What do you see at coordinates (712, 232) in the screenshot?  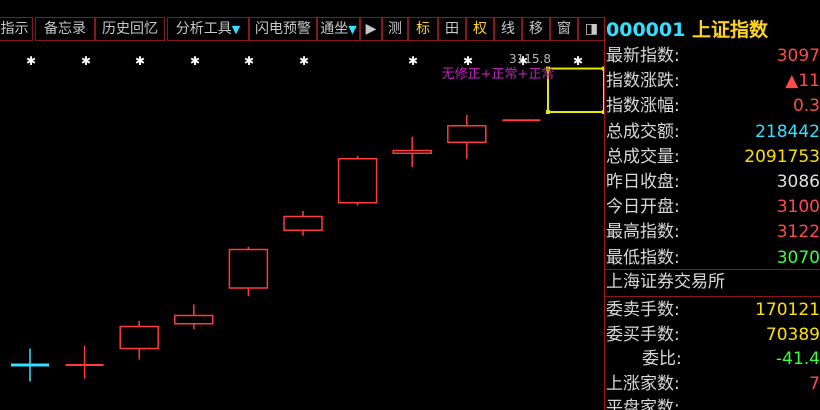 I see `quote-row: 最高指数: 3122` at bounding box center [712, 232].